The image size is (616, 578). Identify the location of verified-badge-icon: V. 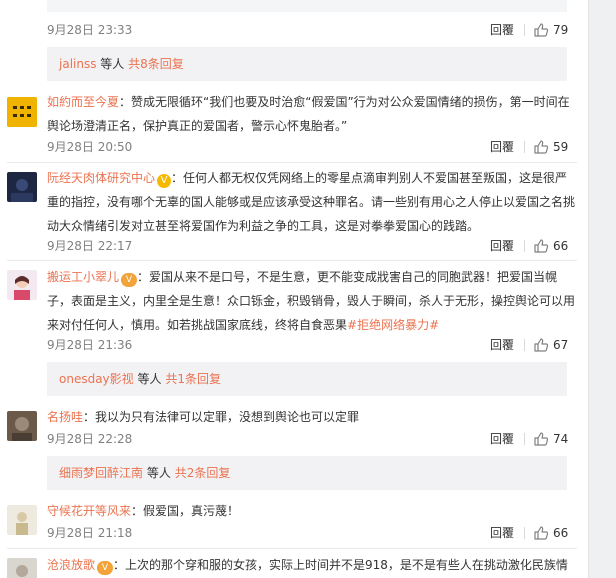
(164, 181).